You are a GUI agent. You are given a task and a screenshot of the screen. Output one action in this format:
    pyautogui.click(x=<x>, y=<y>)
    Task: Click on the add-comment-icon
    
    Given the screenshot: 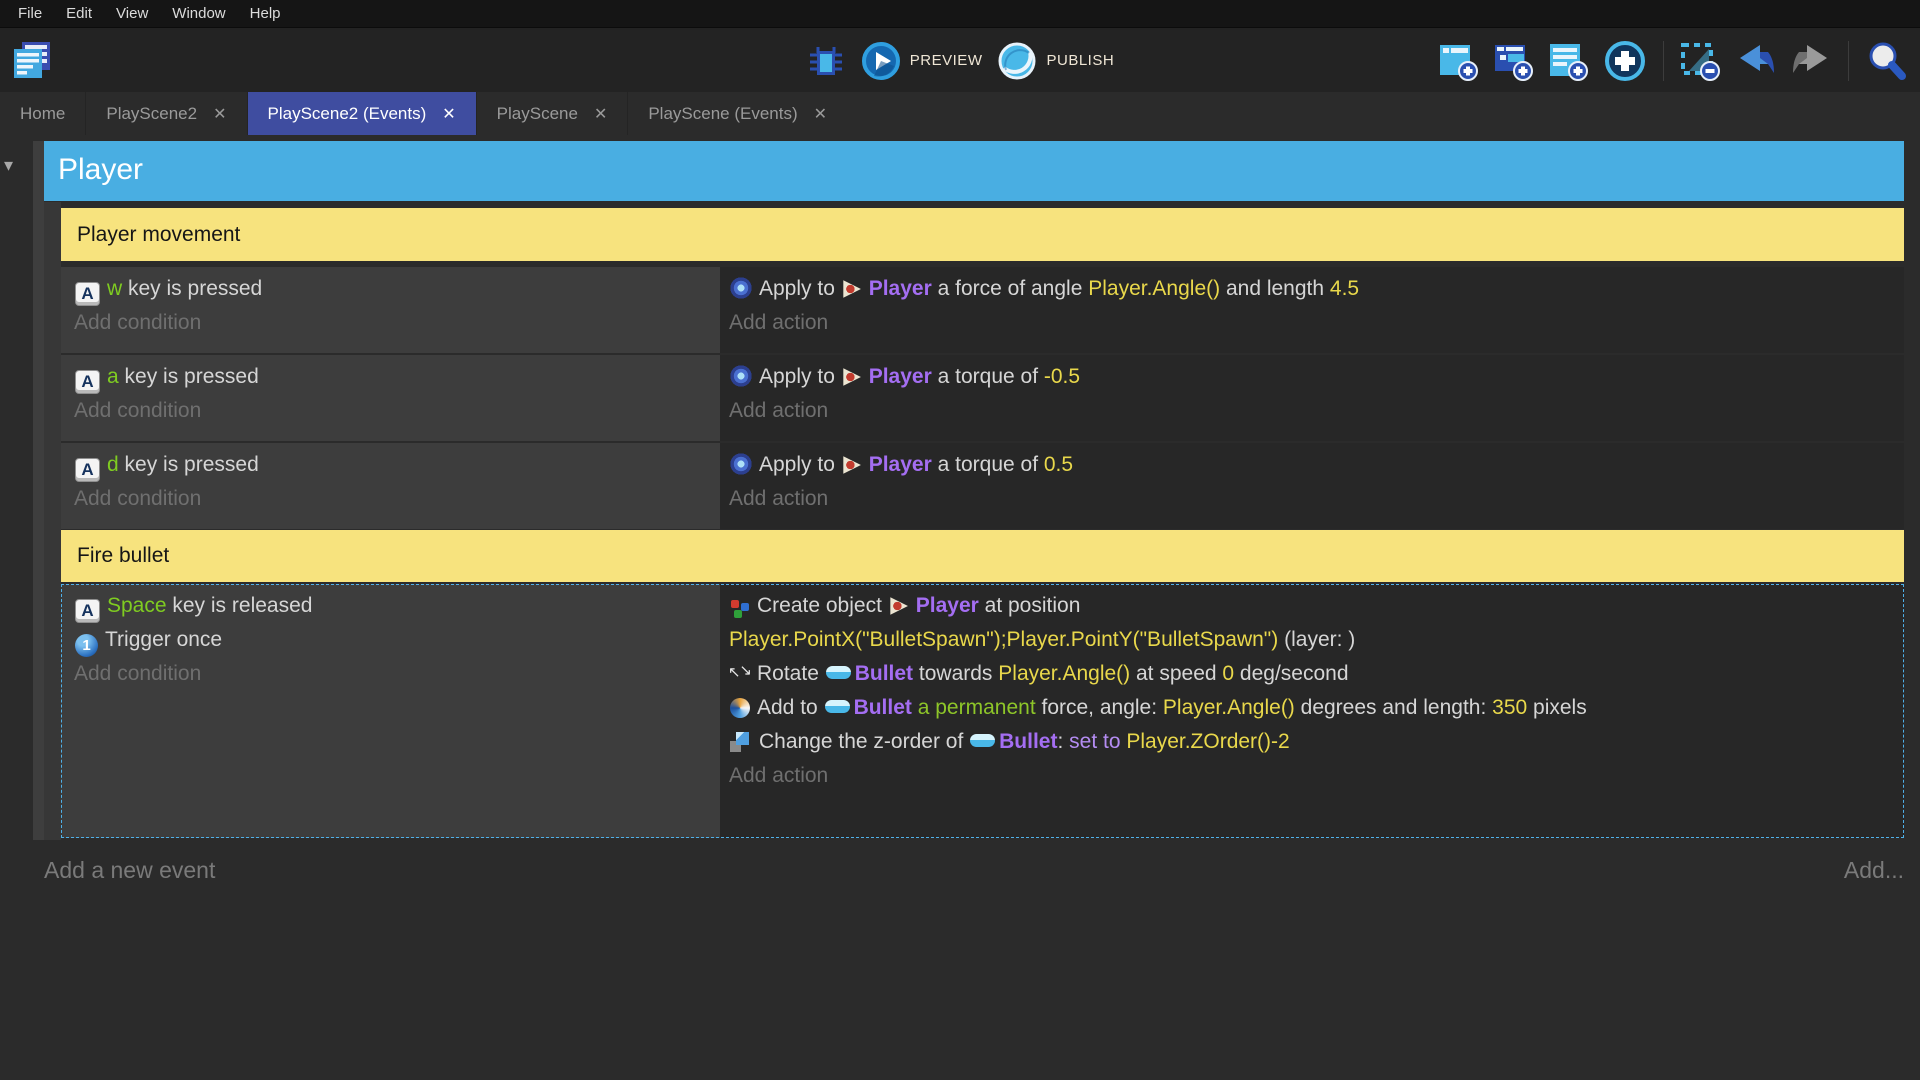 What is the action you would take?
    pyautogui.click(x=1569, y=62)
    